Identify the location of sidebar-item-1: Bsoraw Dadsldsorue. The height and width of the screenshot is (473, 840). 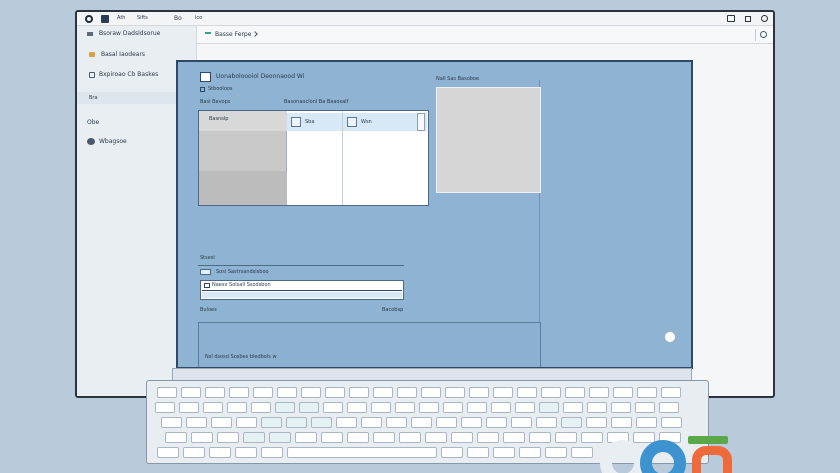
(129, 34).